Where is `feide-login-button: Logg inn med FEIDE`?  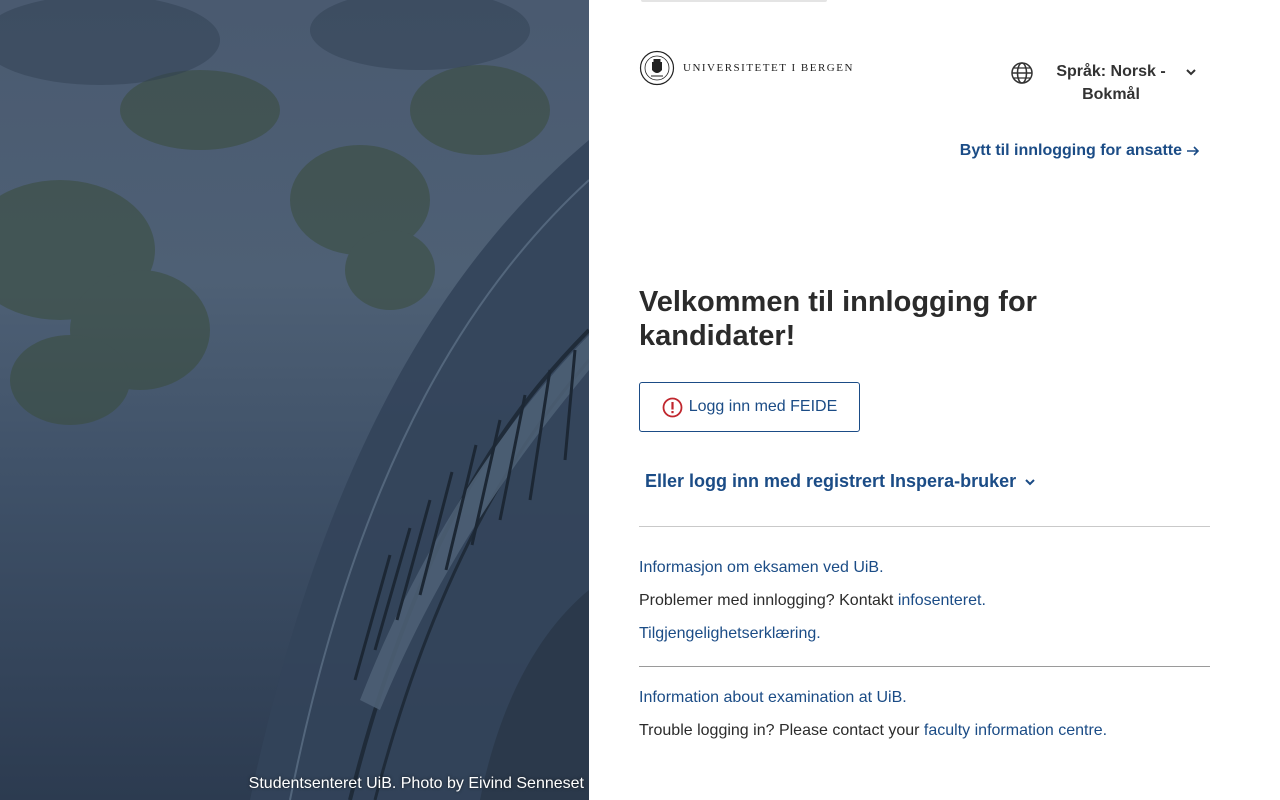 feide-login-button: Logg inn med FEIDE is located at coordinates (749, 407).